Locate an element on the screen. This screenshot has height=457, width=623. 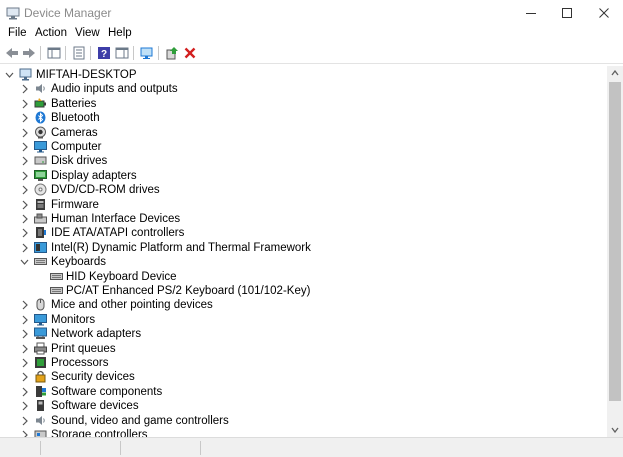
menu-action: Action is located at coordinates (51, 33).